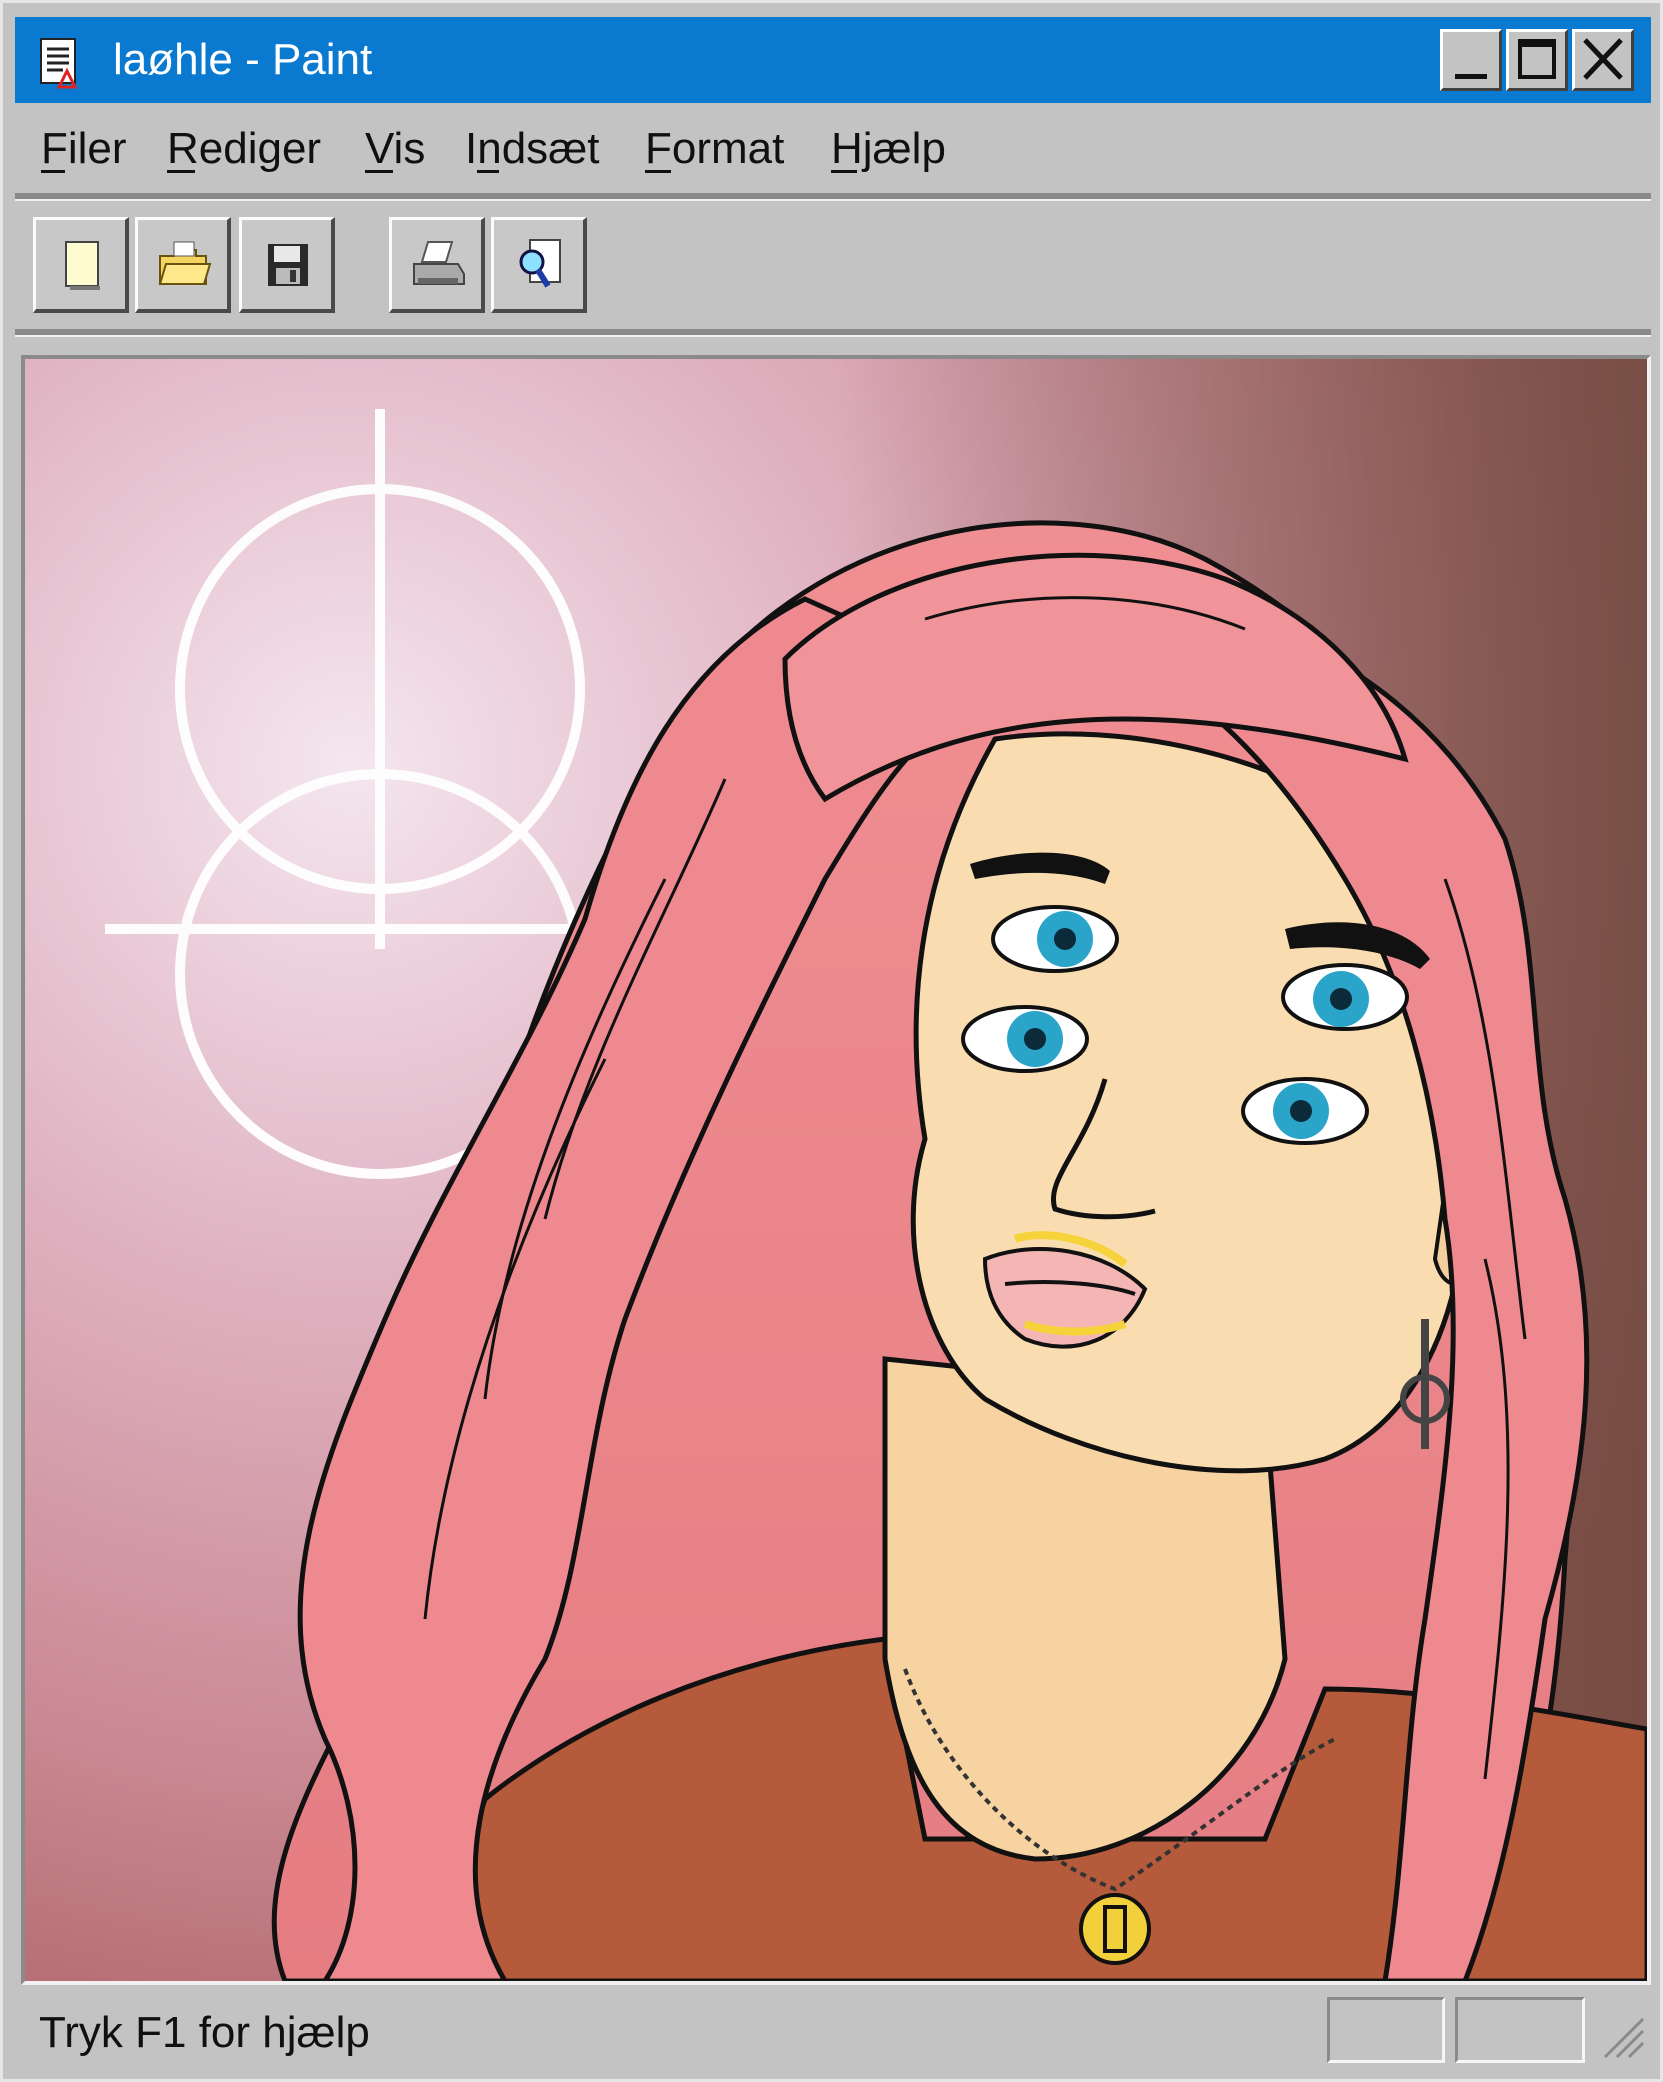 Image resolution: width=1663 pixels, height=2082 pixels. I want to click on print-preview-icon, so click(540, 263).